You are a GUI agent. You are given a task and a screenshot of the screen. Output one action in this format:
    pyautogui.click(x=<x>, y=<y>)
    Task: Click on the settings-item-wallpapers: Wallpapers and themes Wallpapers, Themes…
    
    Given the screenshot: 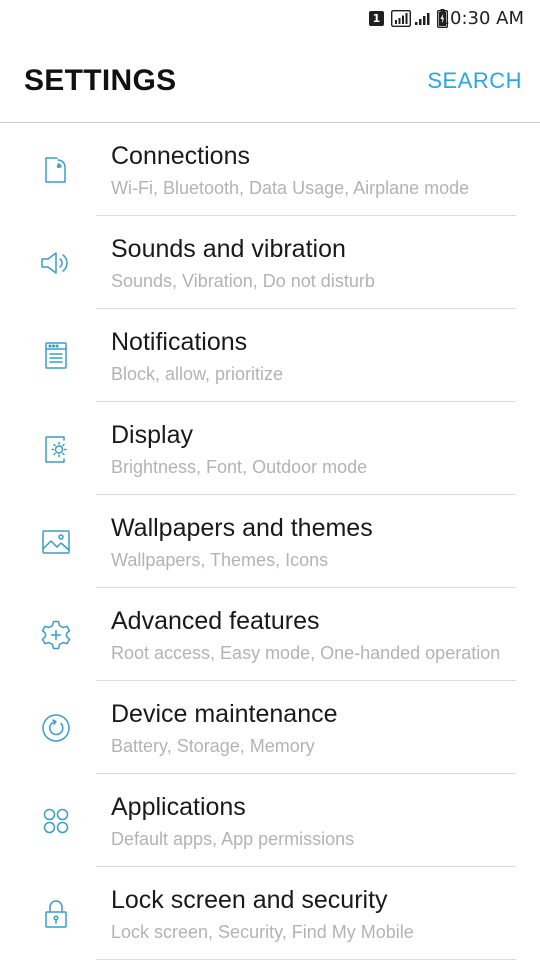 What is the action you would take?
    pyautogui.click(x=270, y=541)
    